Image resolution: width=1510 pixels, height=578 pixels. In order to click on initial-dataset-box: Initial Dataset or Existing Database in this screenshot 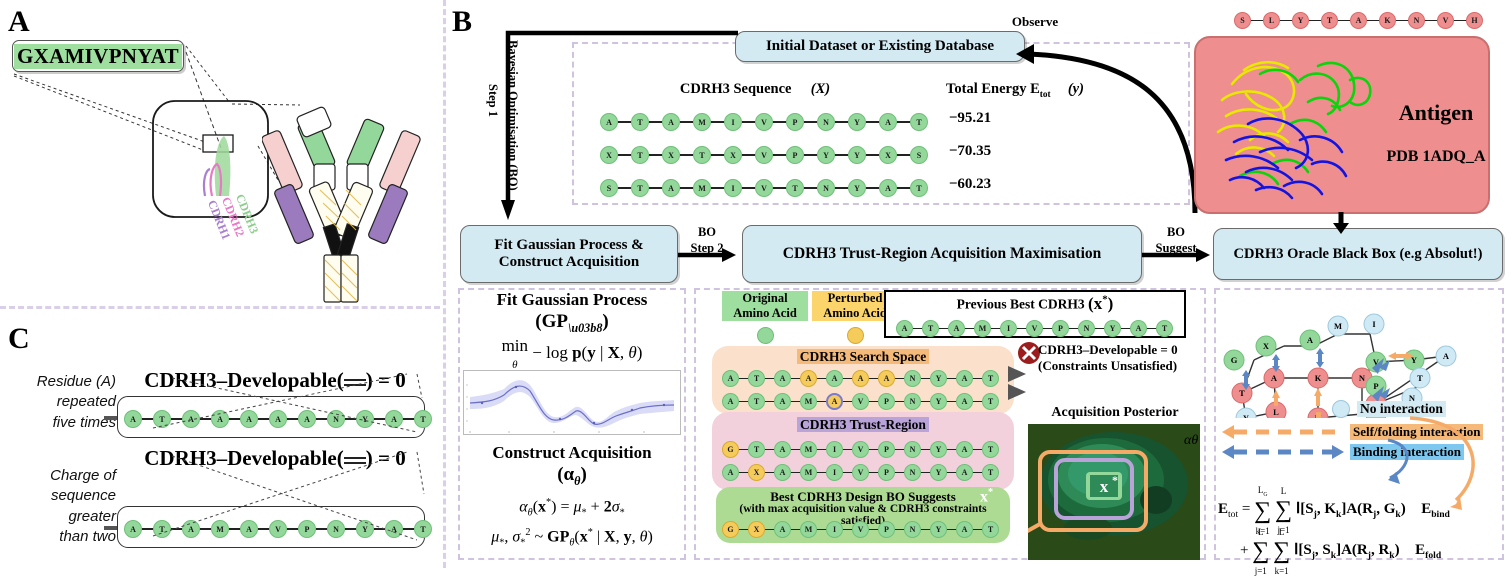, I will do `click(880, 46)`.